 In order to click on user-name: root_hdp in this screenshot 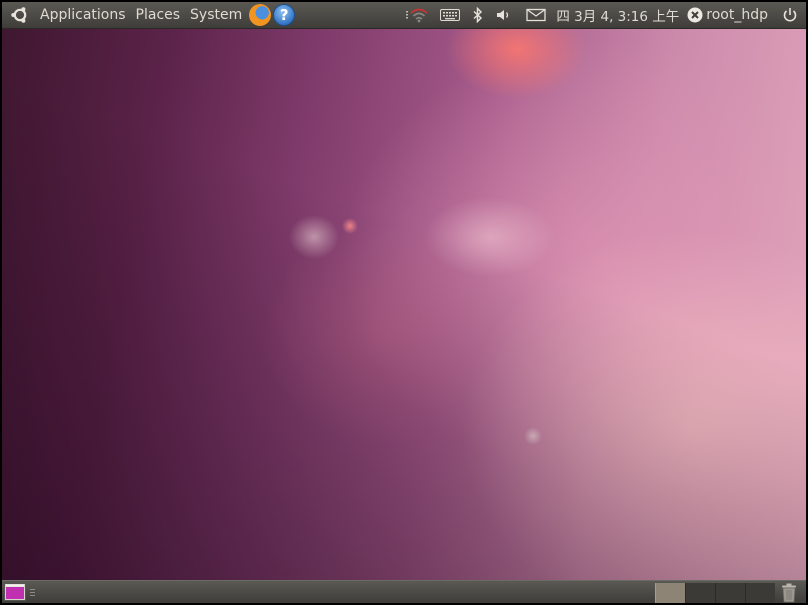, I will do `click(737, 15)`.